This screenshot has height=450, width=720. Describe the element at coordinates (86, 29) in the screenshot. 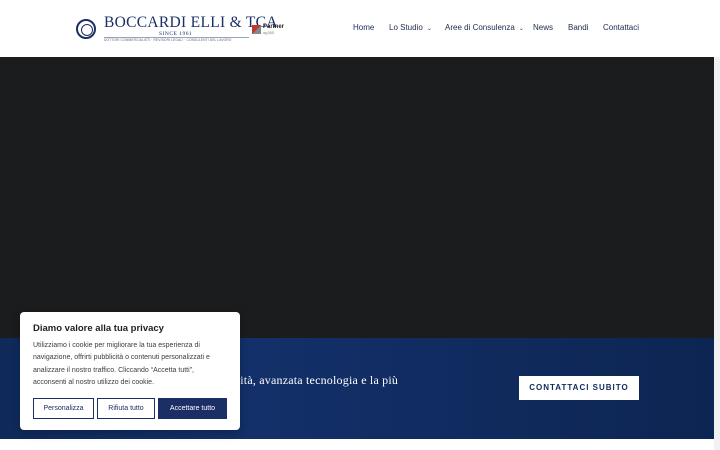

I see `seal-icon` at that location.